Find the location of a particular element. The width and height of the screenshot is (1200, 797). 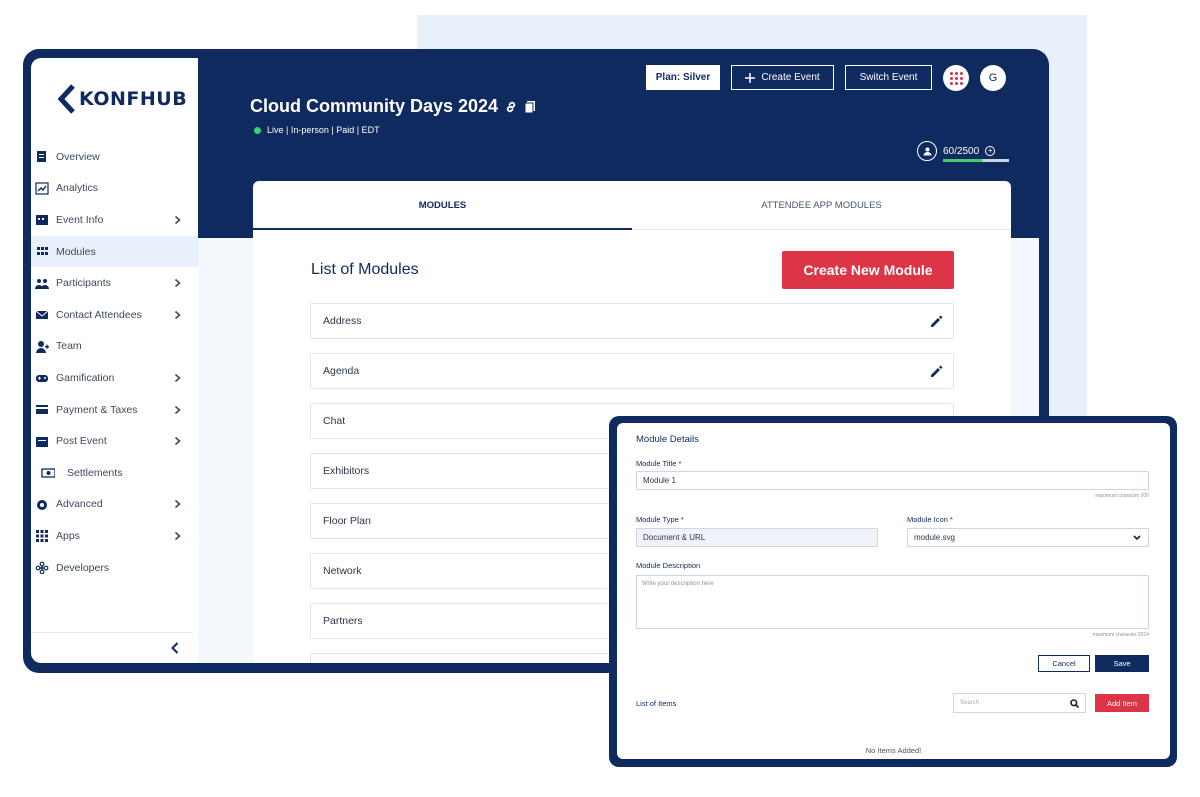

payment-icon is located at coordinates (42, 409).